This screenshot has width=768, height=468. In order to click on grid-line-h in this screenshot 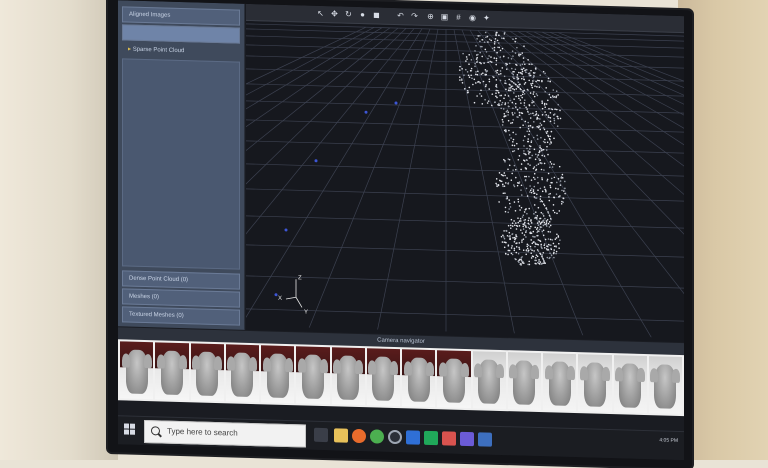, I will do `click(465, 170)`.